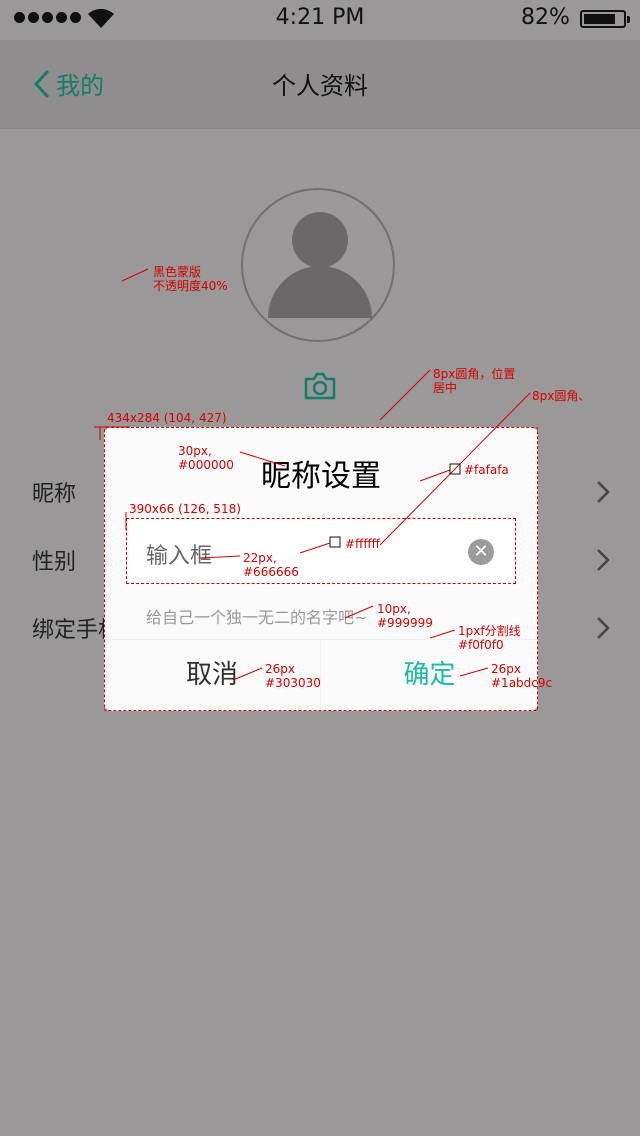  What do you see at coordinates (489, 638) in the screenshot?
I see `annotation-divider: 1pxf分割线 #f0f0f0` at bounding box center [489, 638].